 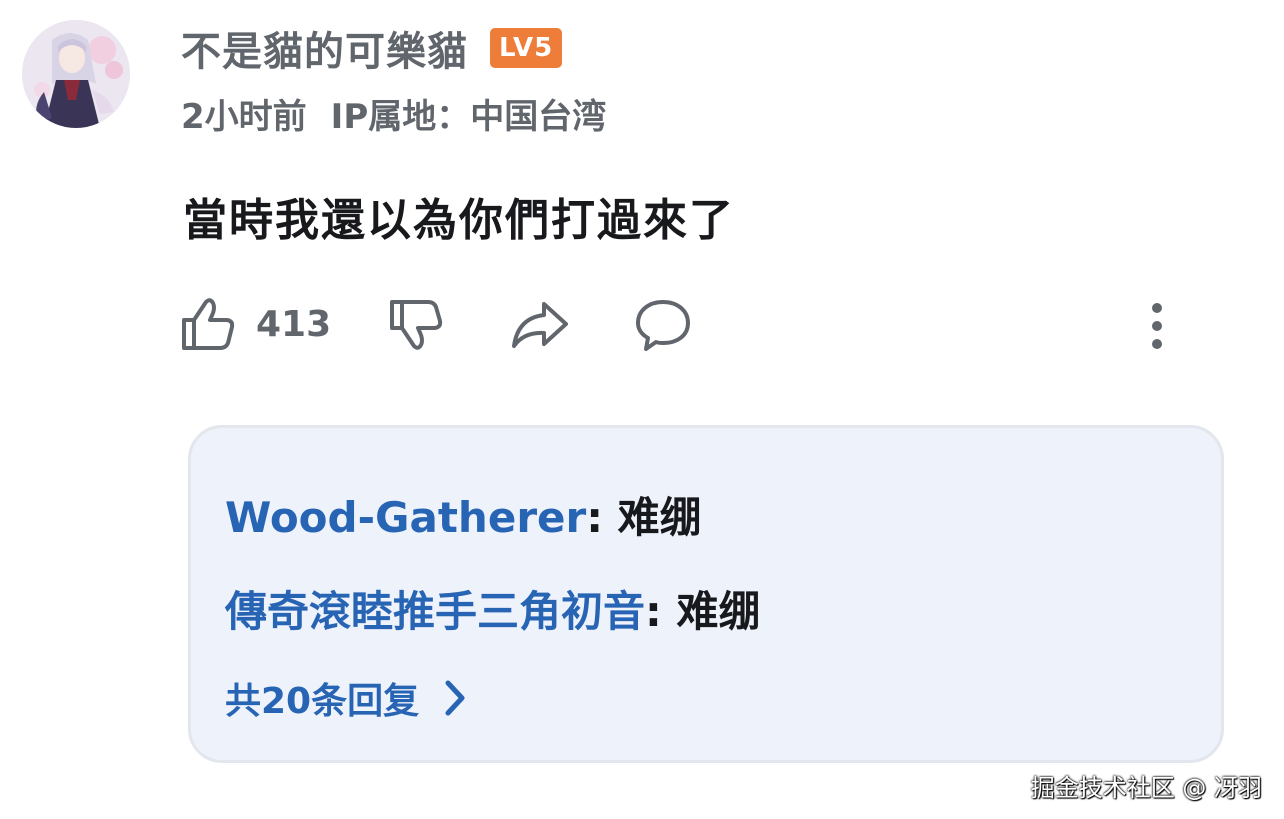 What do you see at coordinates (459, 220) in the screenshot?
I see `comment-text: 當時我還以為你們打過來了` at bounding box center [459, 220].